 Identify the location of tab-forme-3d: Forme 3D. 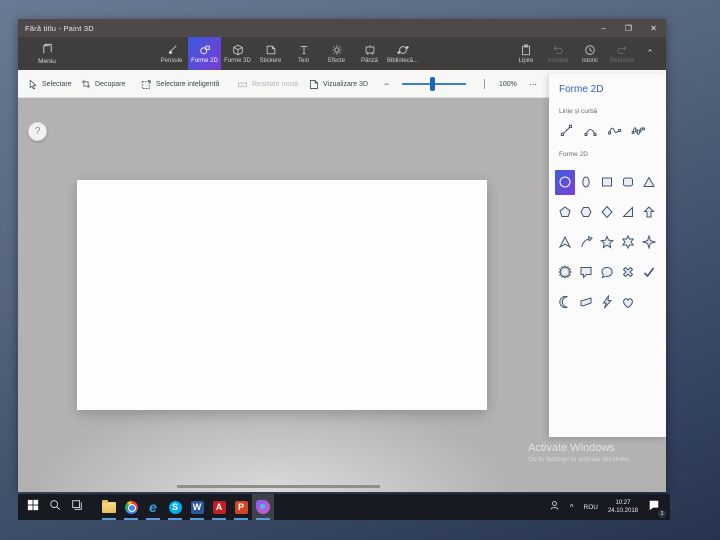
(237, 53).